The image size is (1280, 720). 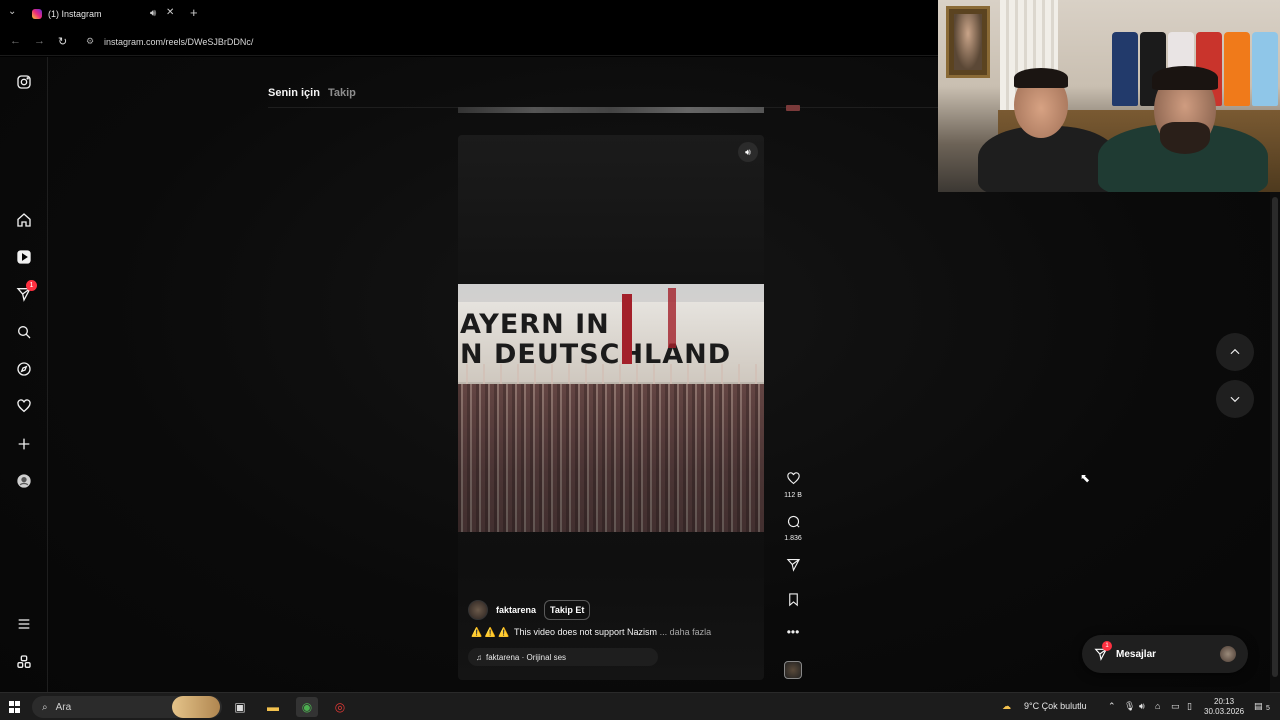 What do you see at coordinates (1224, 701) in the screenshot?
I see `clock-time: 20:13` at bounding box center [1224, 701].